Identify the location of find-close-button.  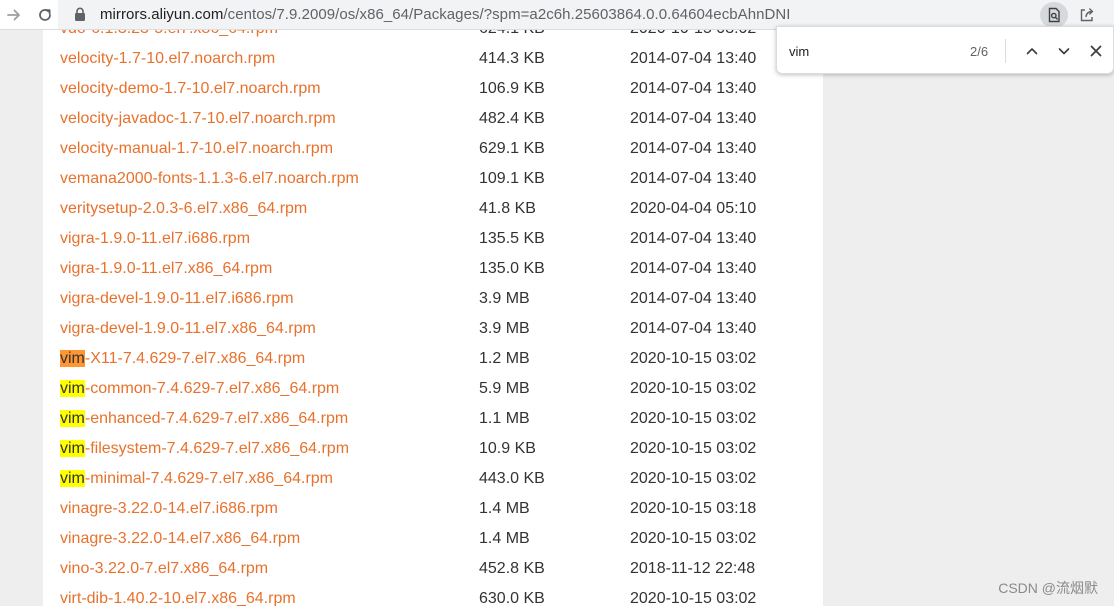
(1096, 51).